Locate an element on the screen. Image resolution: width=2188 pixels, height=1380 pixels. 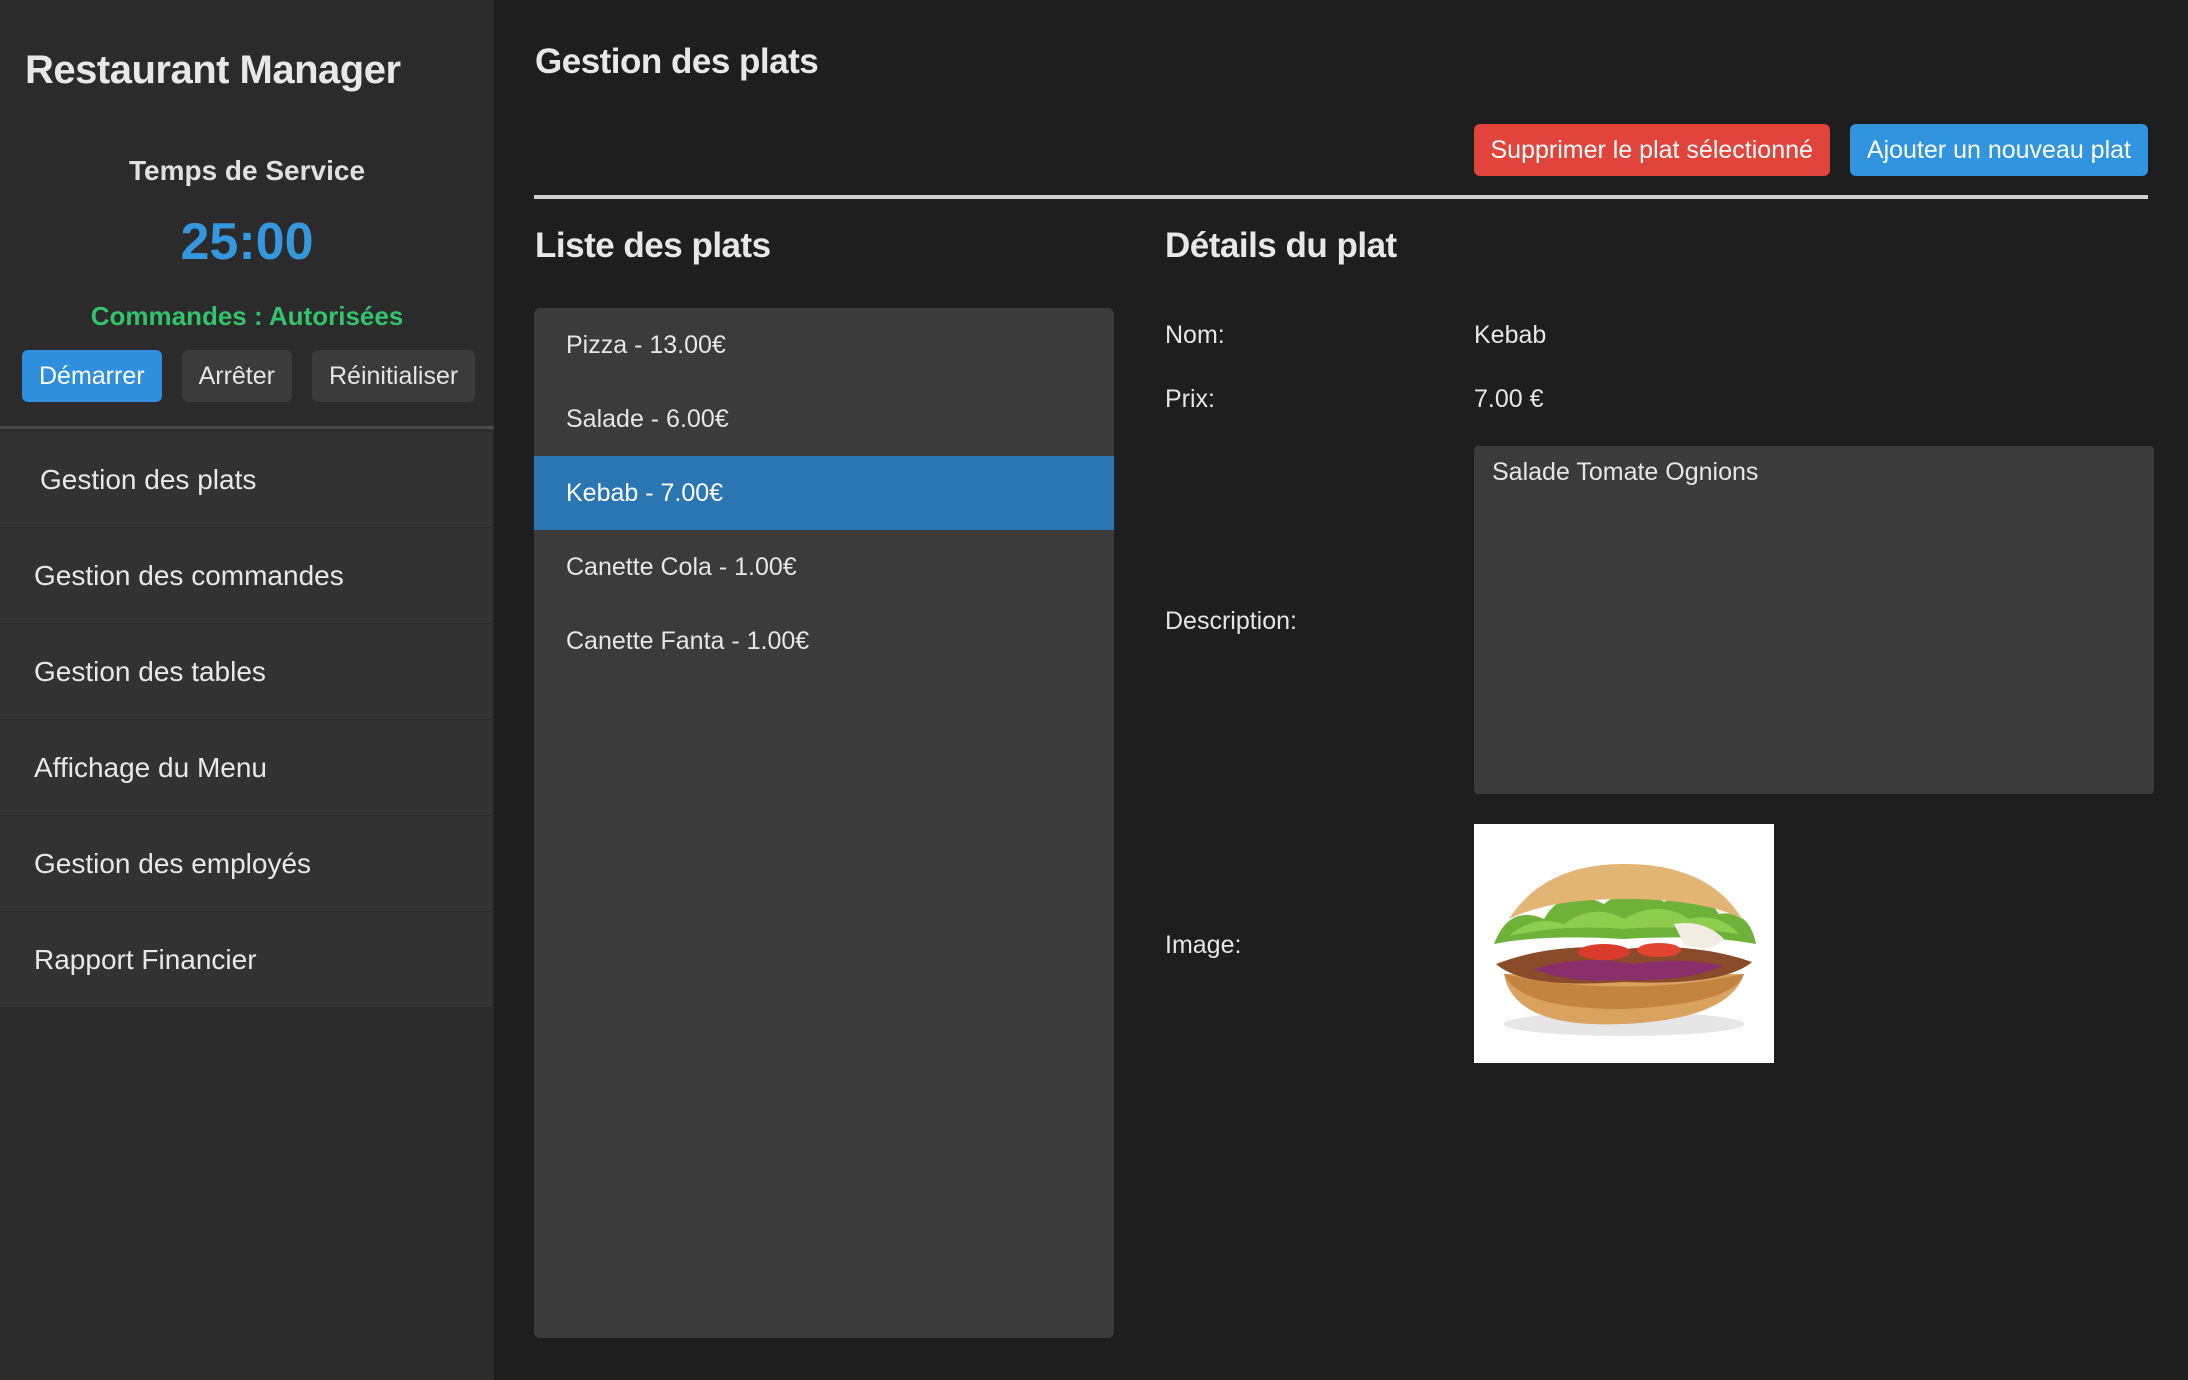
reset-button: Réinitialiser is located at coordinates (393, 376).